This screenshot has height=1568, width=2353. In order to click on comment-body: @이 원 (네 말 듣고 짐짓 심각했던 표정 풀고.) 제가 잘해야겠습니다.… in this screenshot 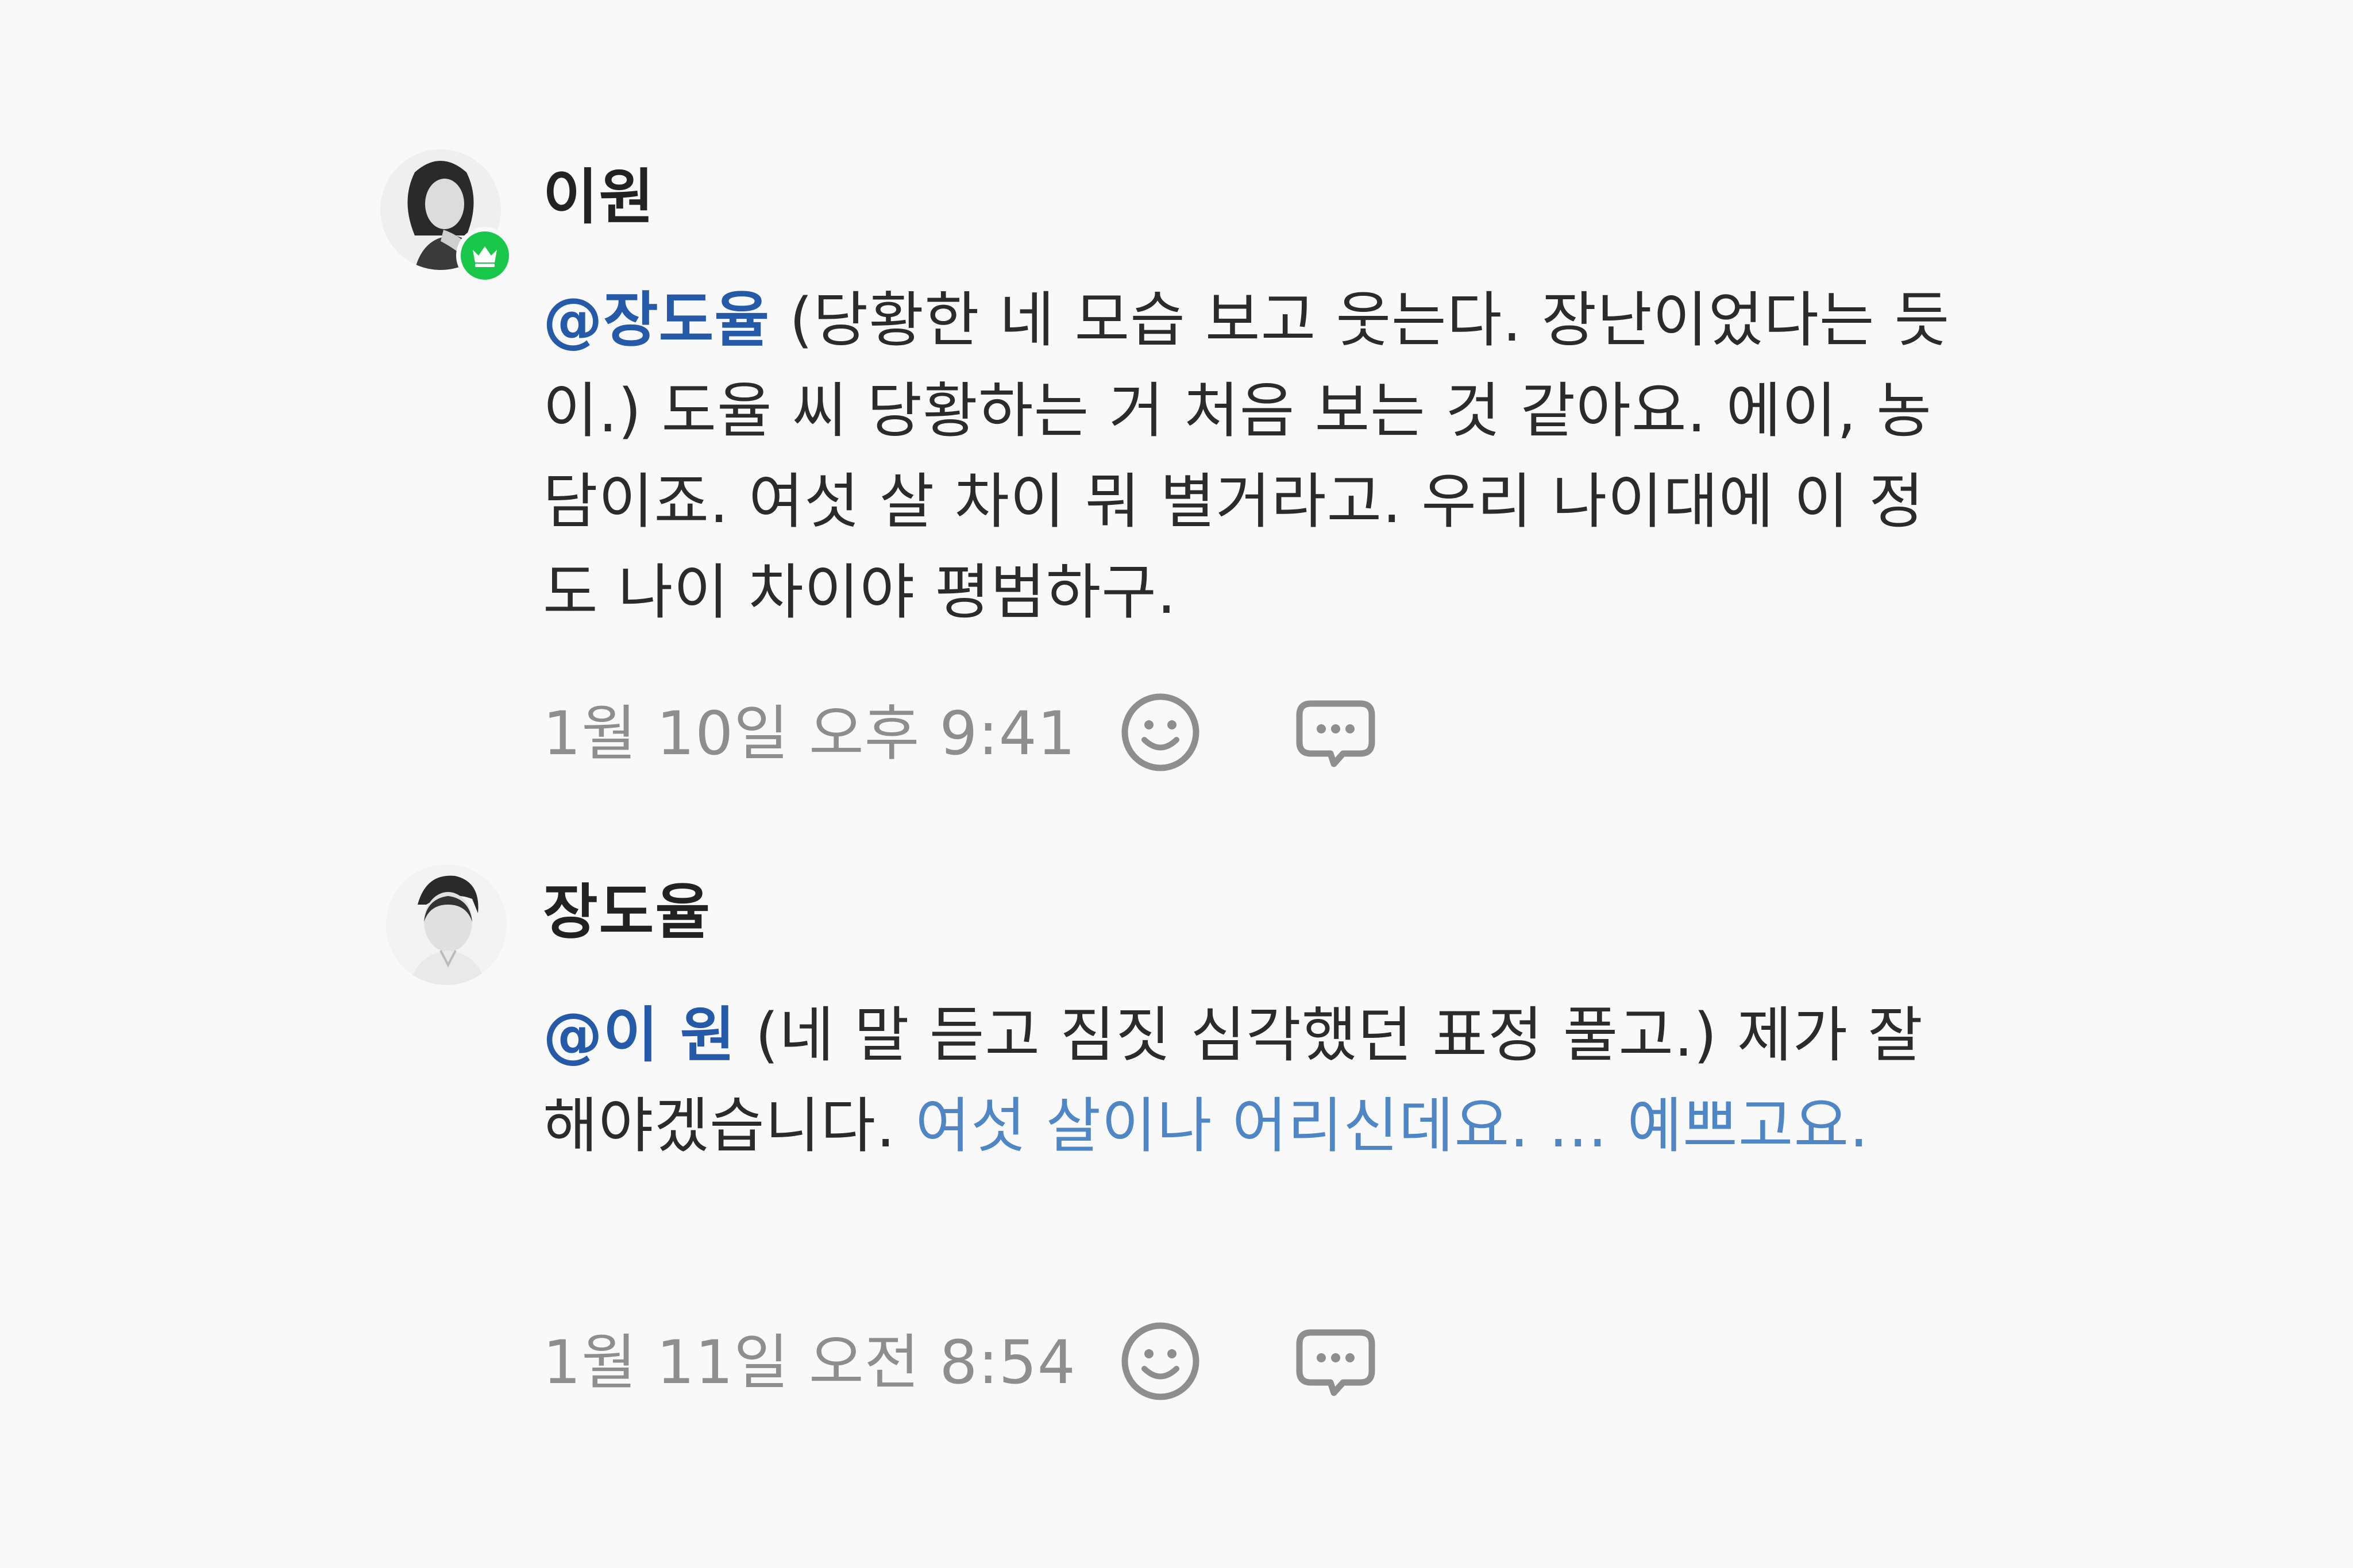, I will do `click(1252, 1080)`.